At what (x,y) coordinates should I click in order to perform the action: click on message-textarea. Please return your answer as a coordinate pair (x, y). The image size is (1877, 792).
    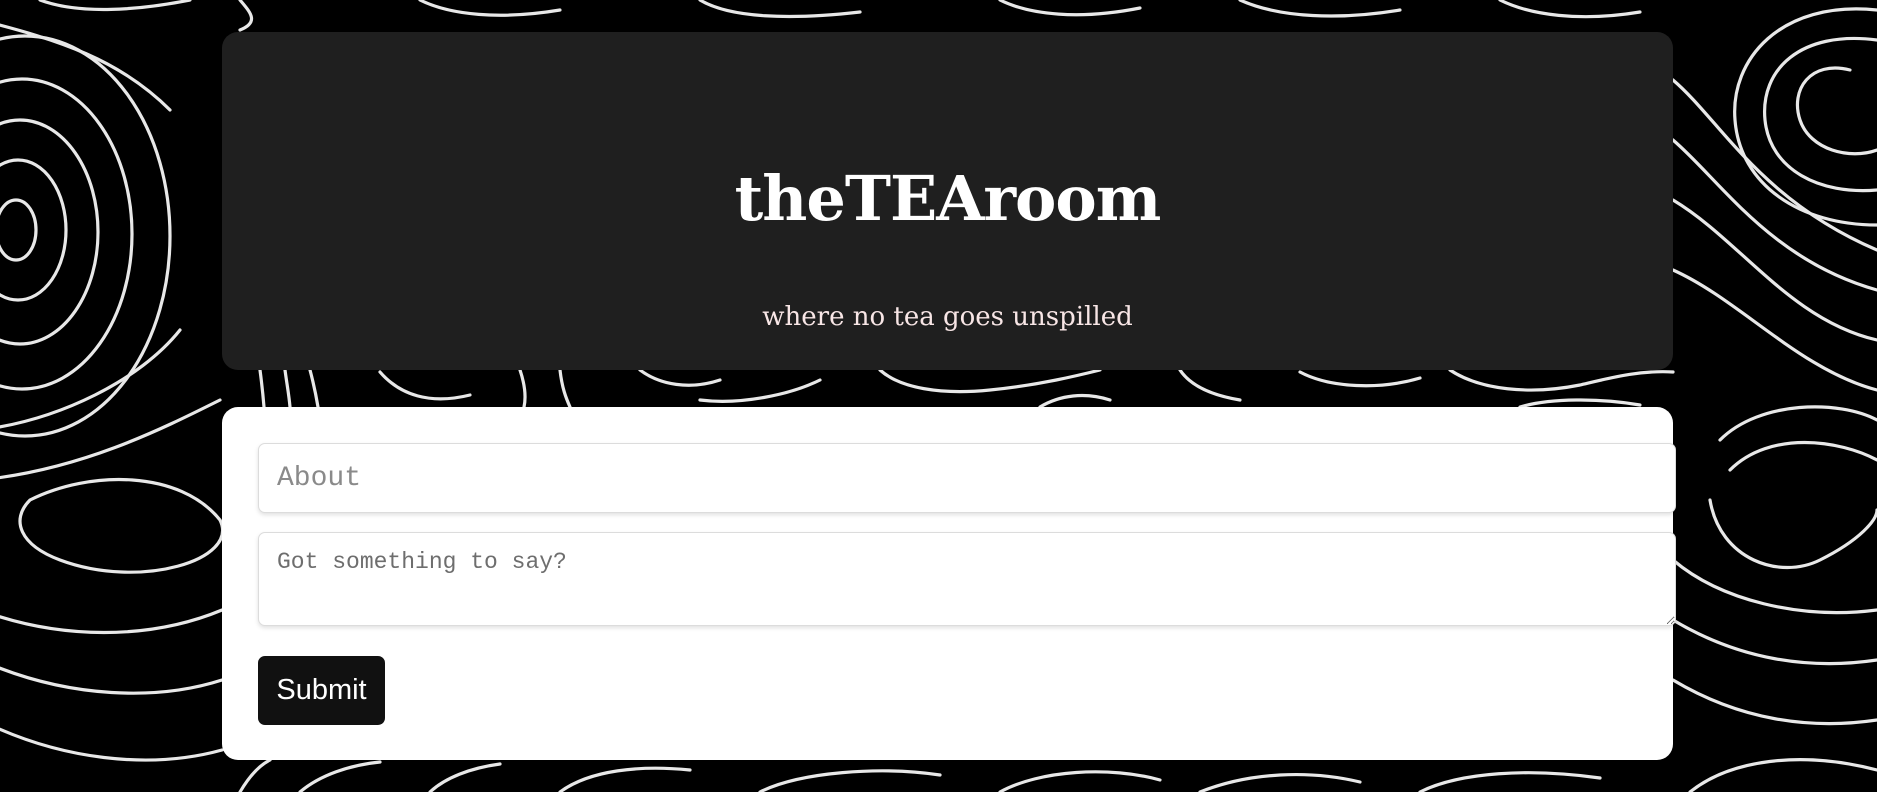
    Looking at the image, I should click on (967, 579).